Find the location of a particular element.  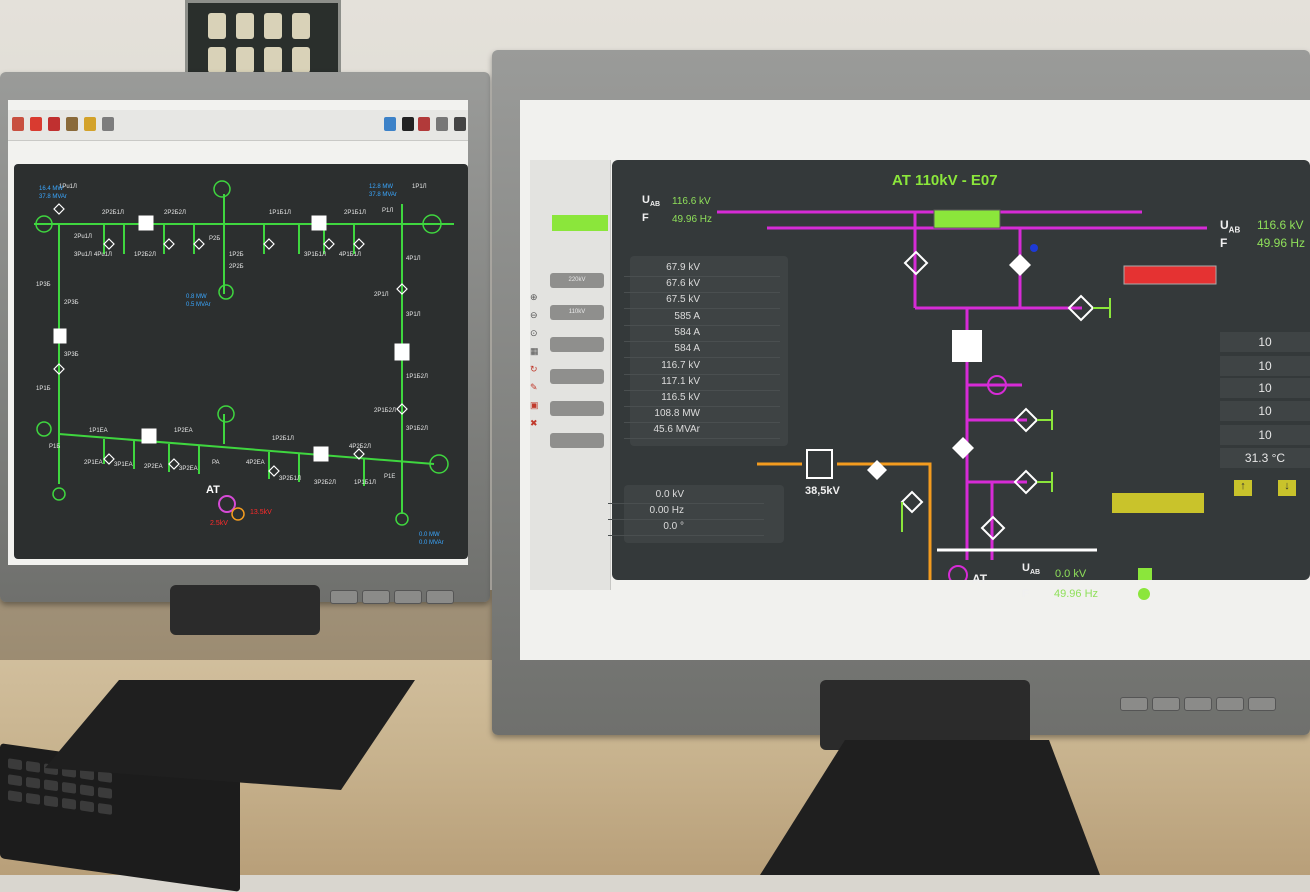

left-readout: 0.5 MVAr is located at coordinates (198, 305).